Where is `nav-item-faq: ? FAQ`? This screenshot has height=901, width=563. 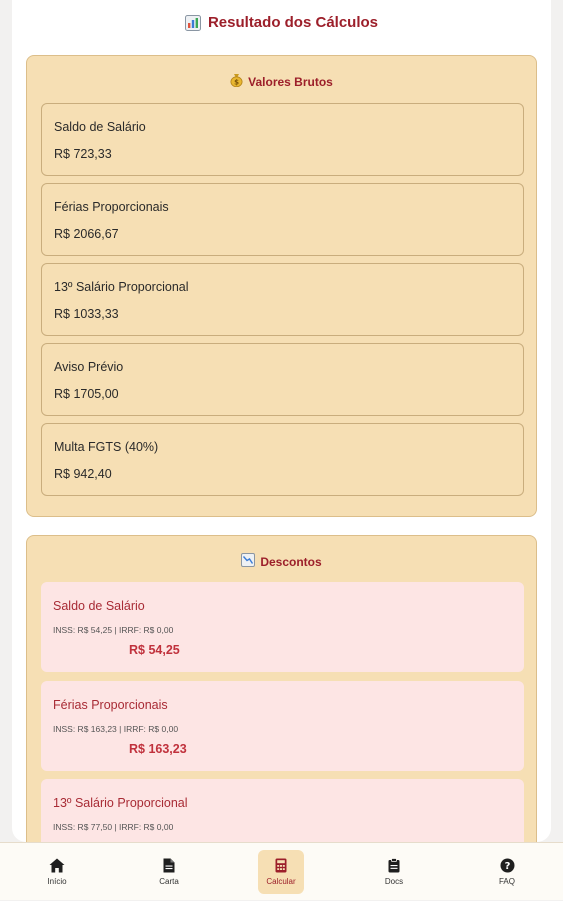 nav-item-faq: ? FAQ is located at coordinates (507, 872).